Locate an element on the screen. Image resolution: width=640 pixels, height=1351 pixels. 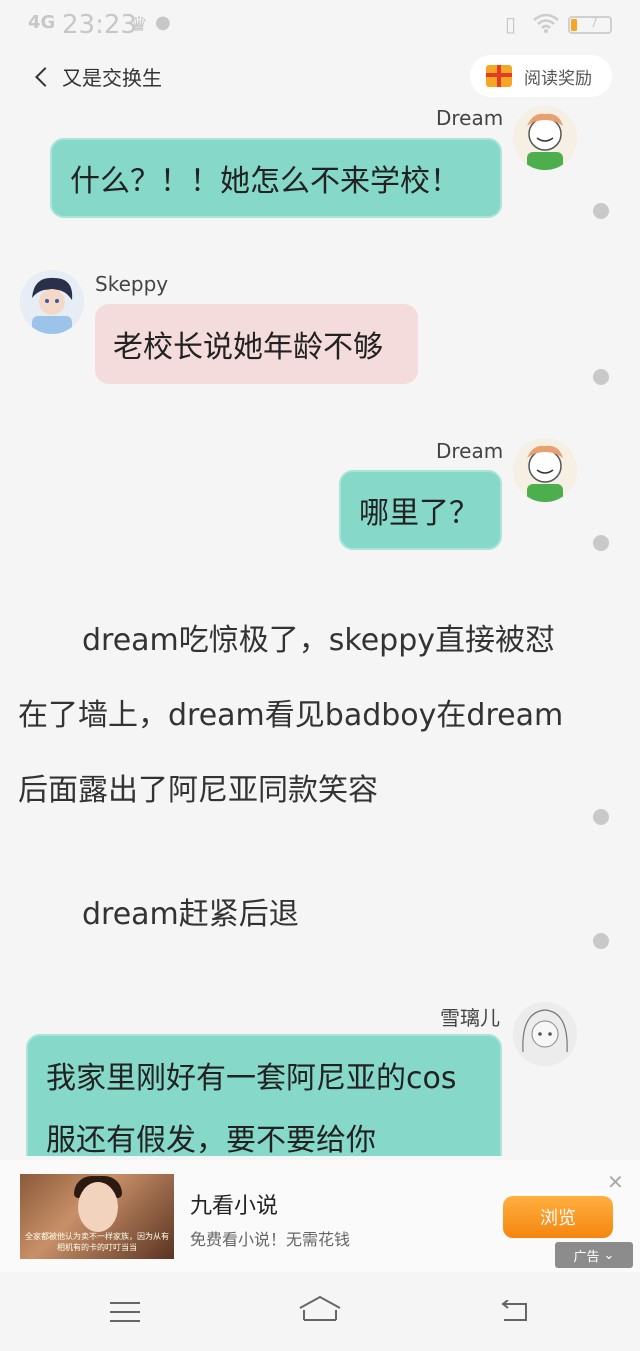
ad-tag-label: 广告 is located at coordinates (586, 1257).